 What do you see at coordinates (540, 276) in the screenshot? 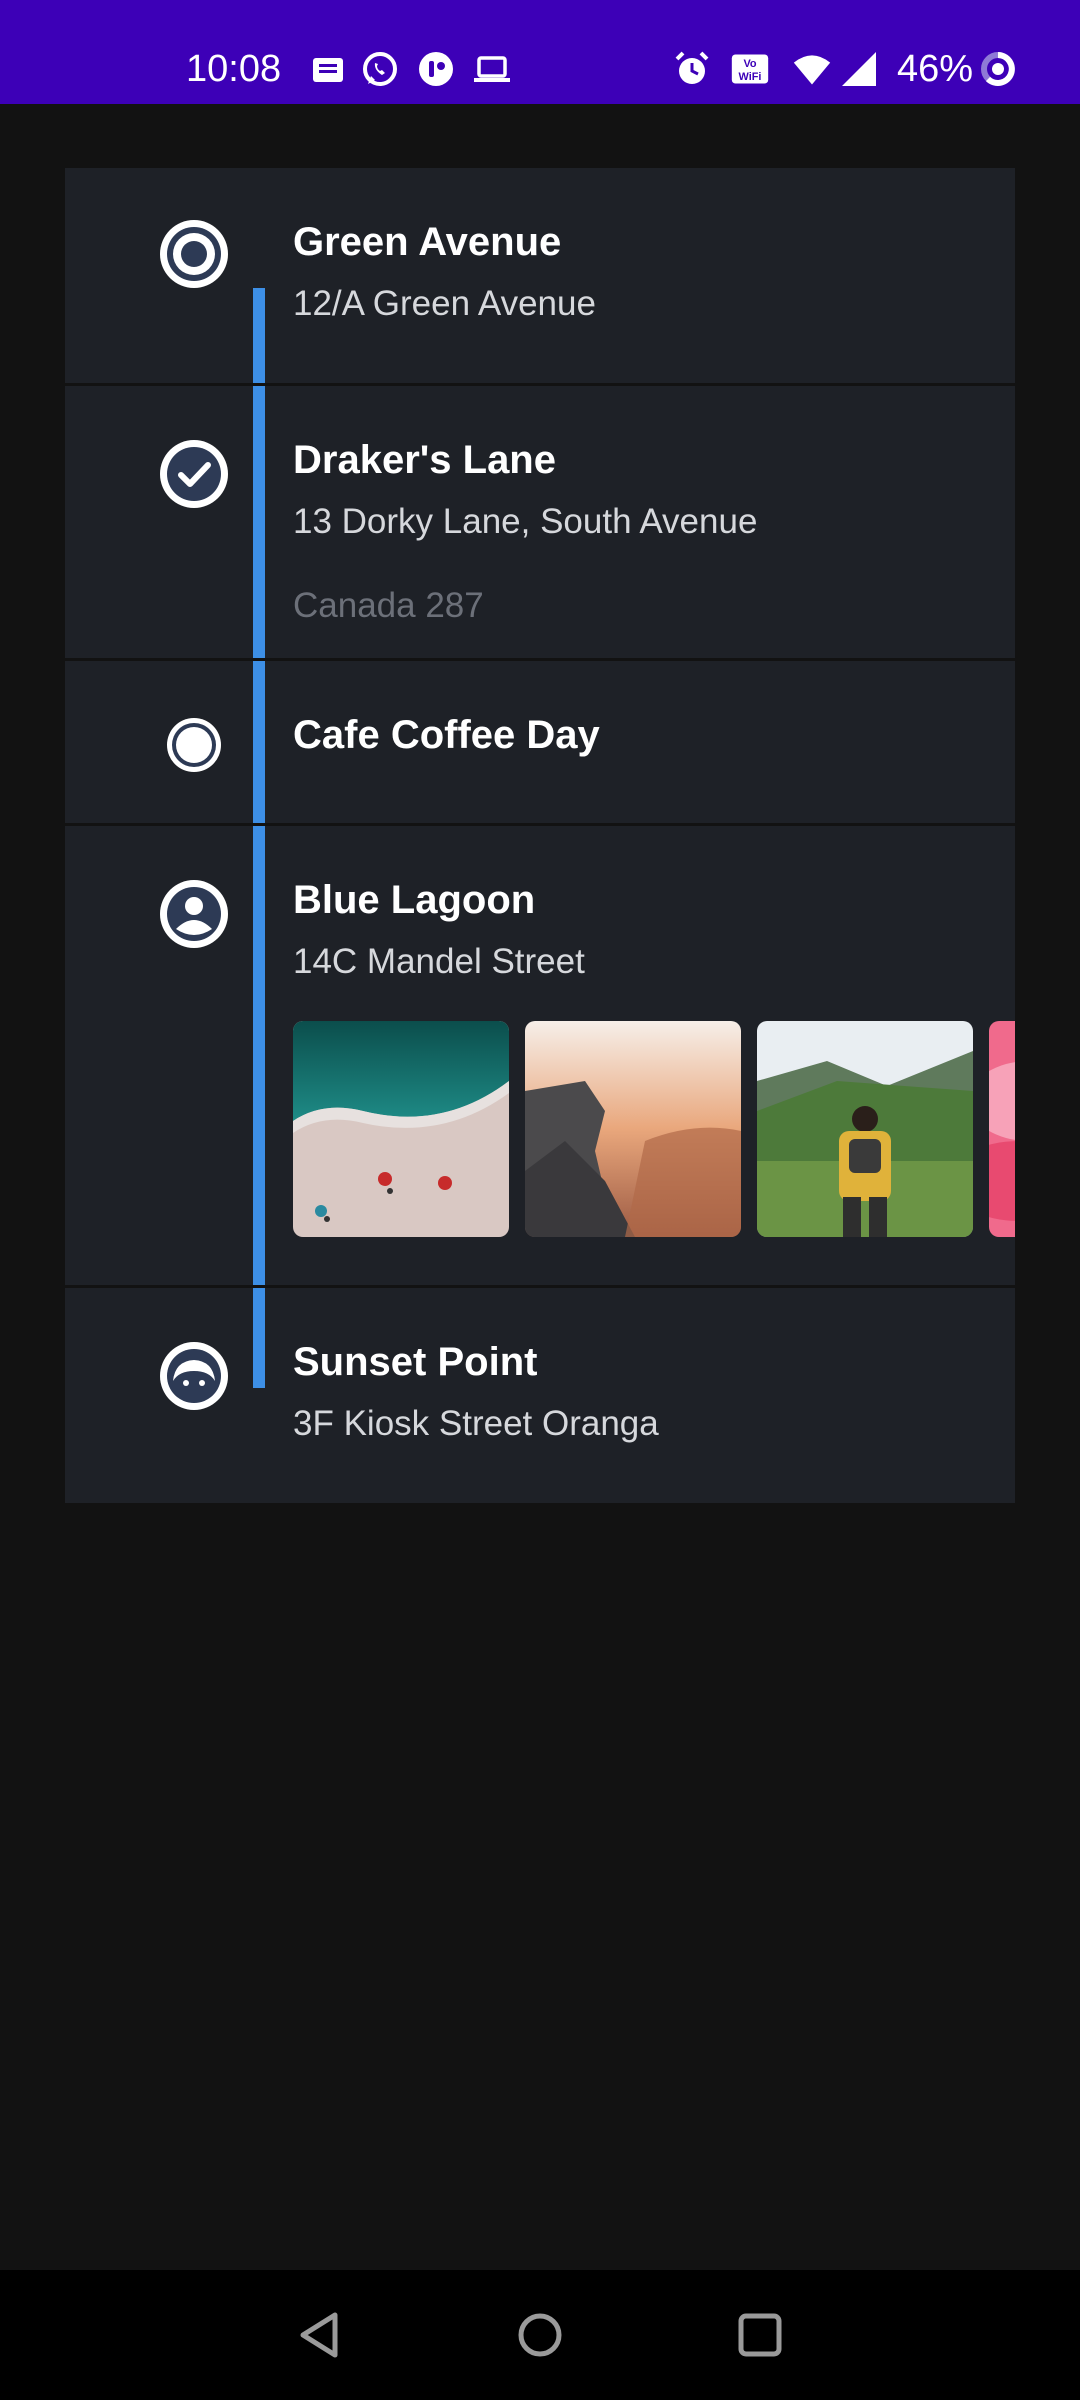
I see `timeline-item-green-avenue: Green Avenue 12/A Green Avenue` at bounding box center [540, 276].